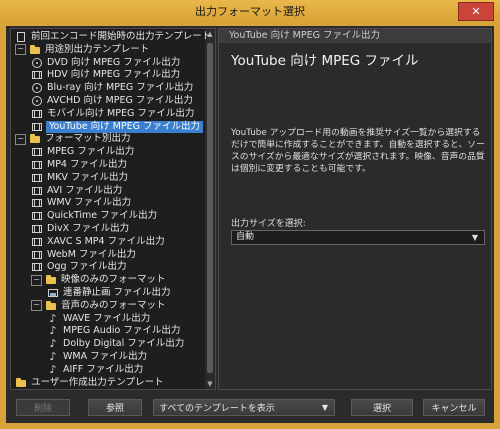 This screenshot has height=429, width=500. What do you see at coordinates (114, 62) in the screenshot?
I see `tree-item-label: DVD 向け MPEG ファイル出力` at bounding box center [114, 62].